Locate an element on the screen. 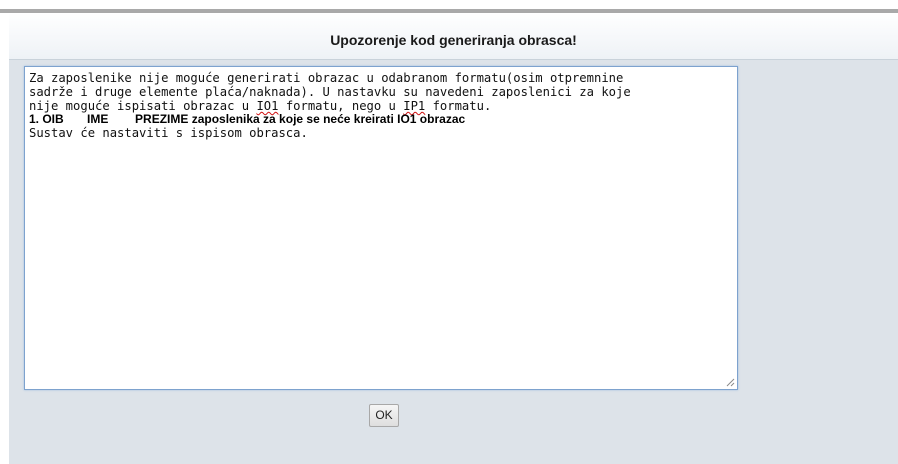 This screenshot has width=898, height=464. message-line-3-suffix: formatu. is located at coordinates (458, 106).